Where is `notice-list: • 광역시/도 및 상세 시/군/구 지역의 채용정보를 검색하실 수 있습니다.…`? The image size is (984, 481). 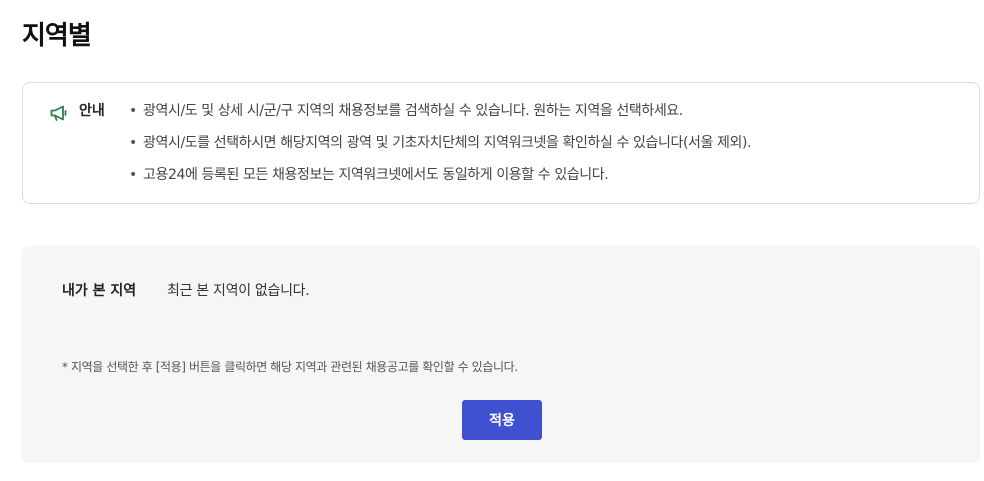 notice-list: • 광역시/도 및 상세 시/군/구 지역의 채용정보를 검색하실 수 있습니다.… is located at coordinates (440, 149).